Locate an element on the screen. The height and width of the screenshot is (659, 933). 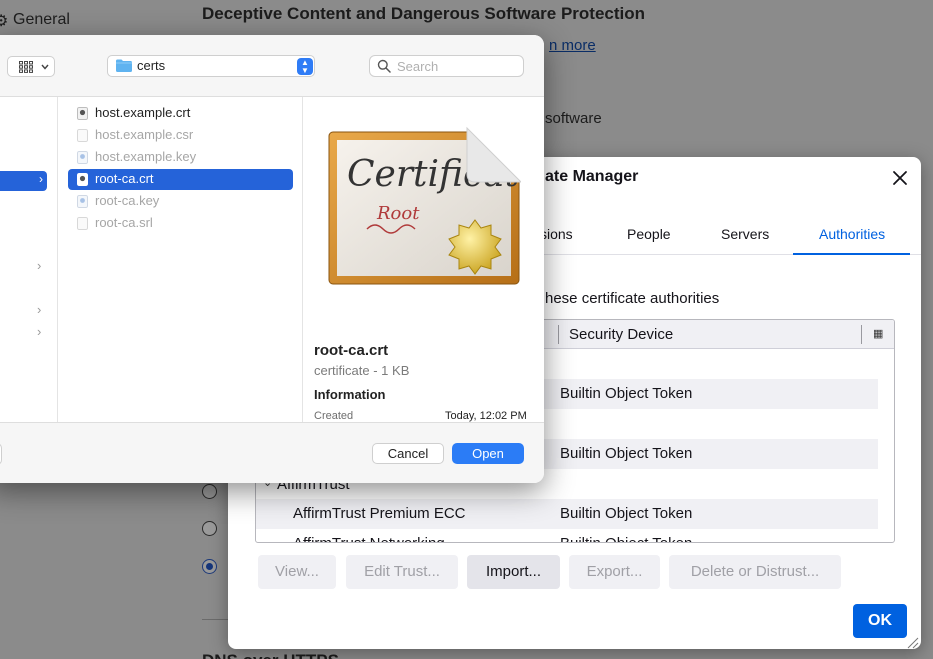
resize-grip-icon is located at coordinates (912, 642).